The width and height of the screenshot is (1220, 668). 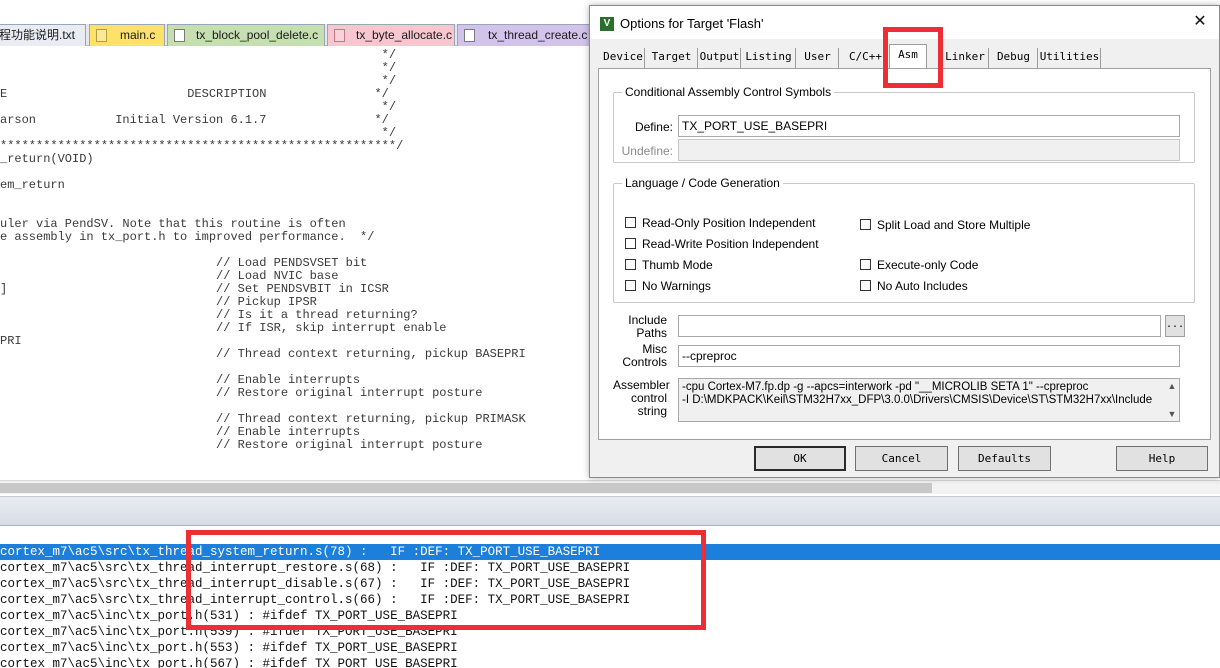 I want to click on editor-tab-label: 程功能说明.txt, so click(x=38, y=35).